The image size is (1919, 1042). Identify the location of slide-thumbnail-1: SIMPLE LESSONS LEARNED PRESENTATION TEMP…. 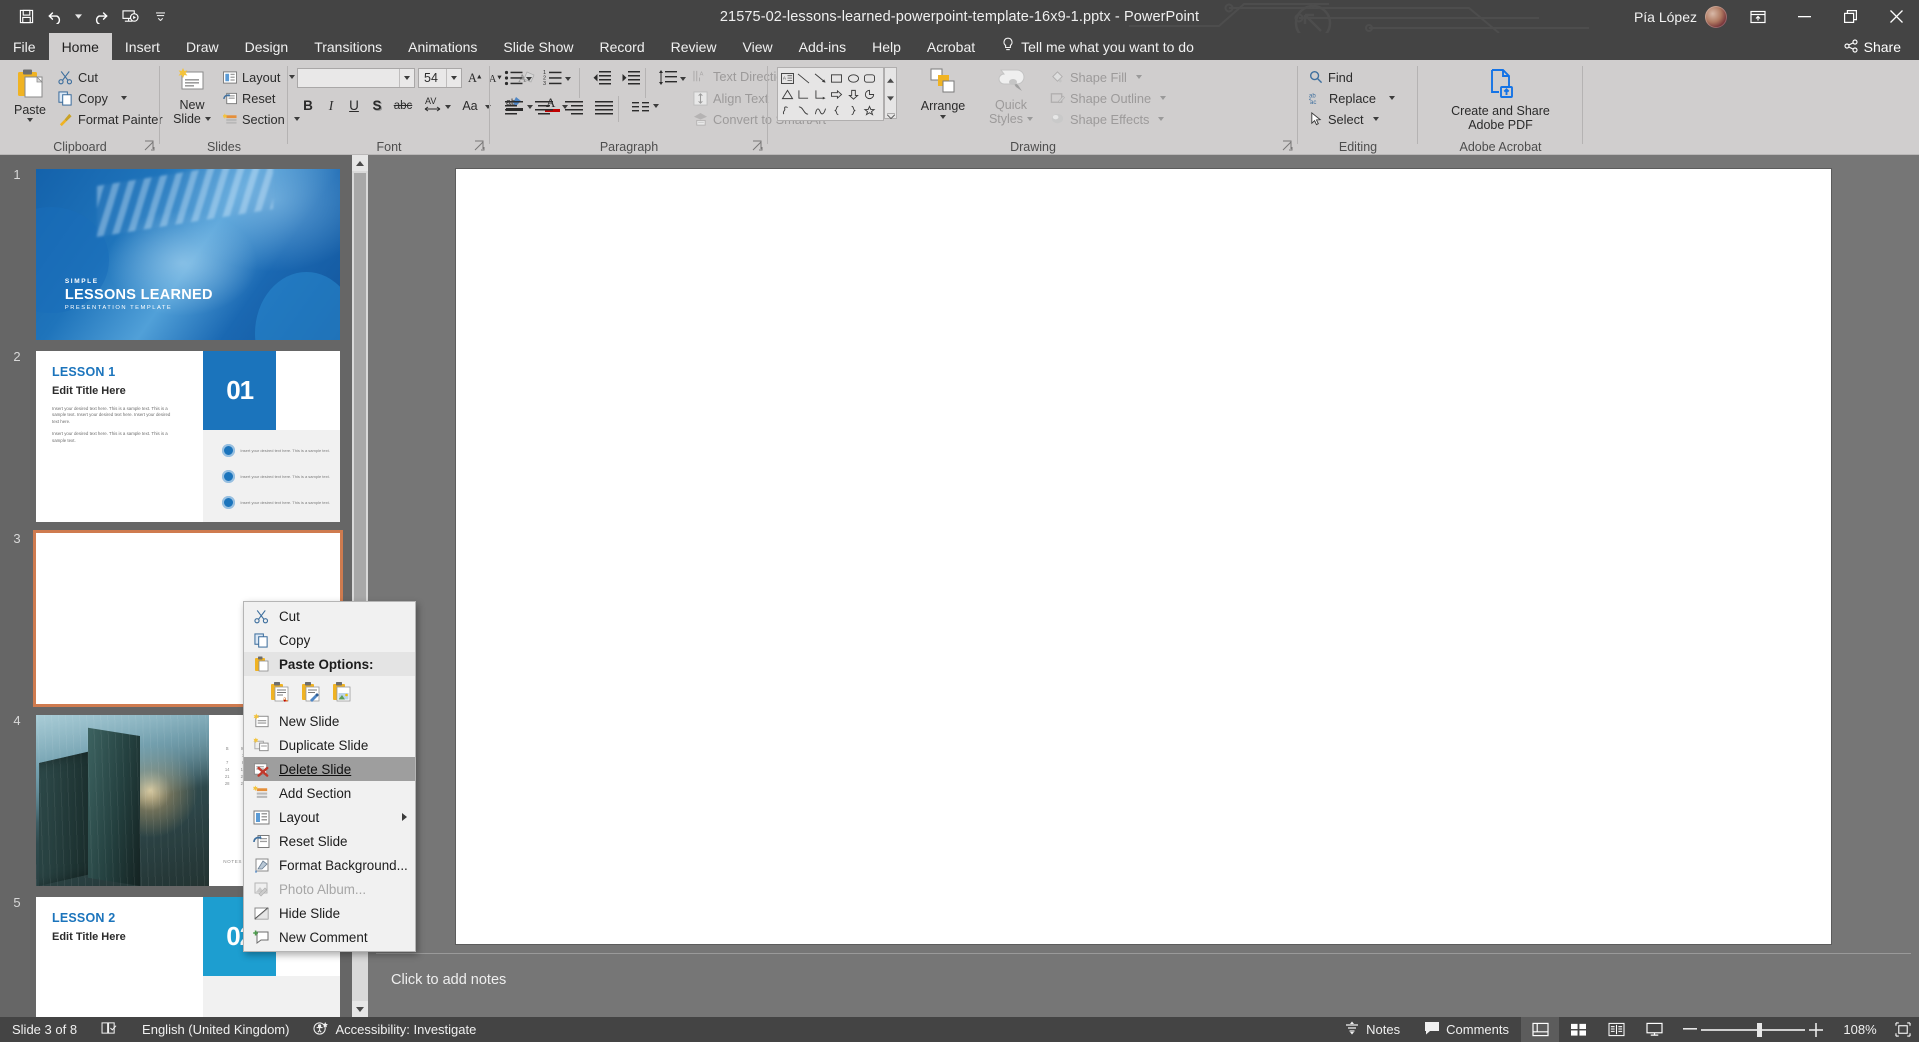
(188, 254).